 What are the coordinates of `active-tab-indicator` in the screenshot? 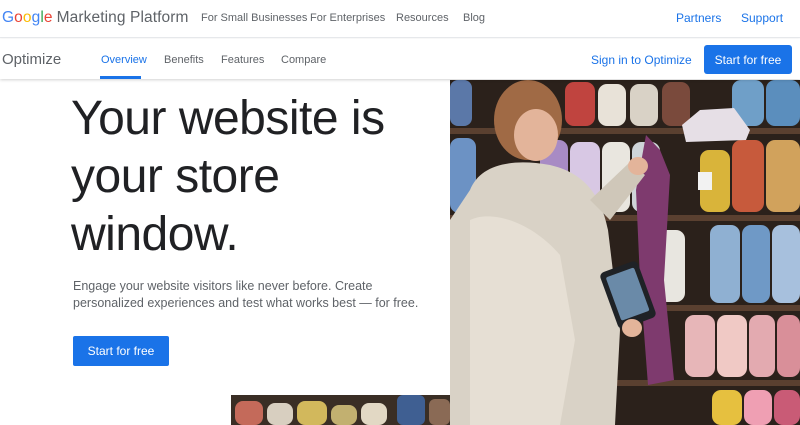 It's located at (120, 77).